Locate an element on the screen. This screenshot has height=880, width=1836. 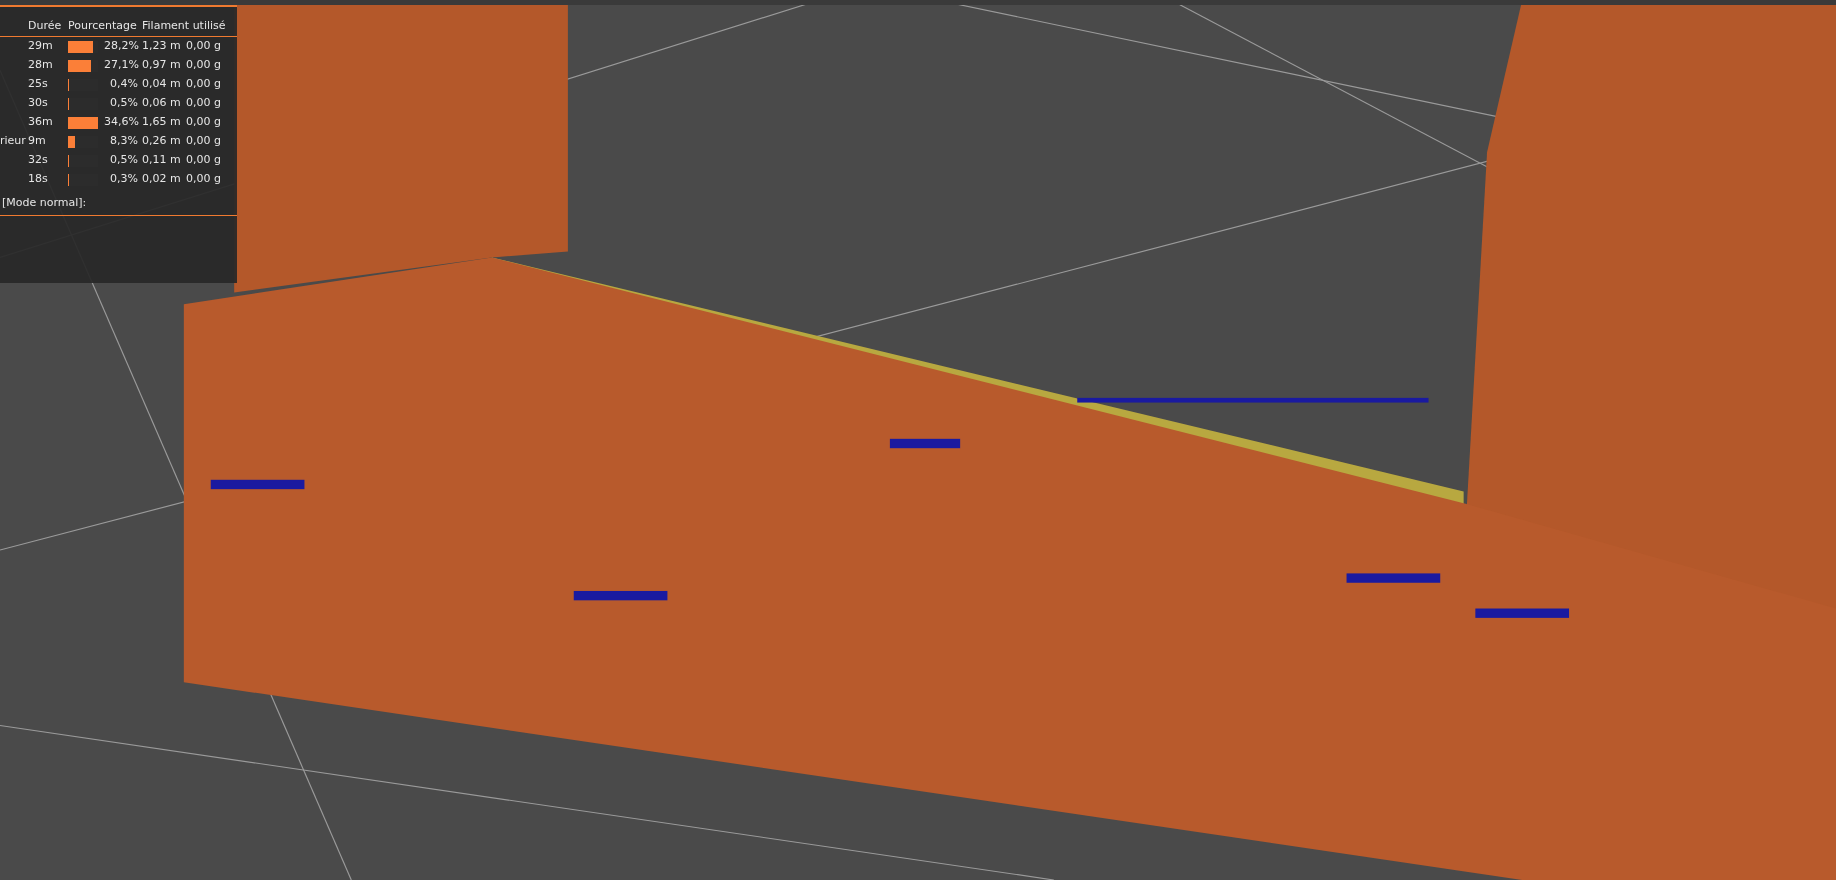
filament-length-text: 0,02 m is located at coordinates (162, 179).